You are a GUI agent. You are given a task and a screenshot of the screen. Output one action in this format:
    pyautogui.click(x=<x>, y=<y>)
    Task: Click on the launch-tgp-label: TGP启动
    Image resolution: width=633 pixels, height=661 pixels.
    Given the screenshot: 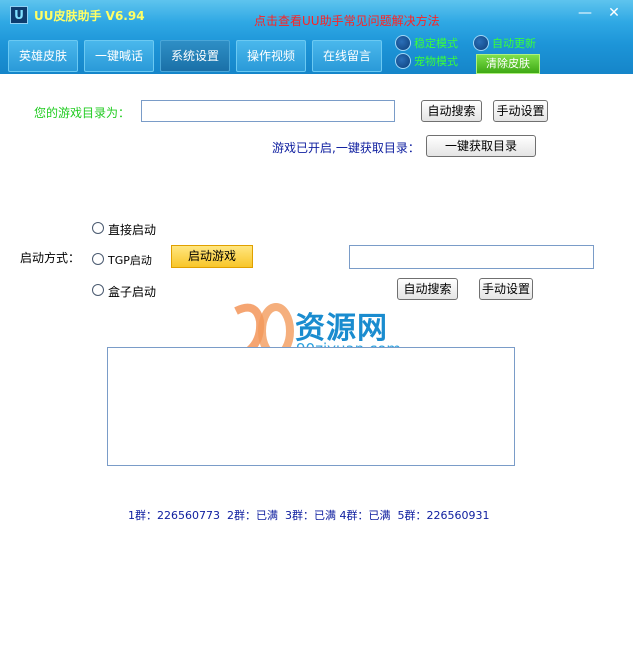 What is the action you would take?
    pyautogui.click(x=130, y=260)
    